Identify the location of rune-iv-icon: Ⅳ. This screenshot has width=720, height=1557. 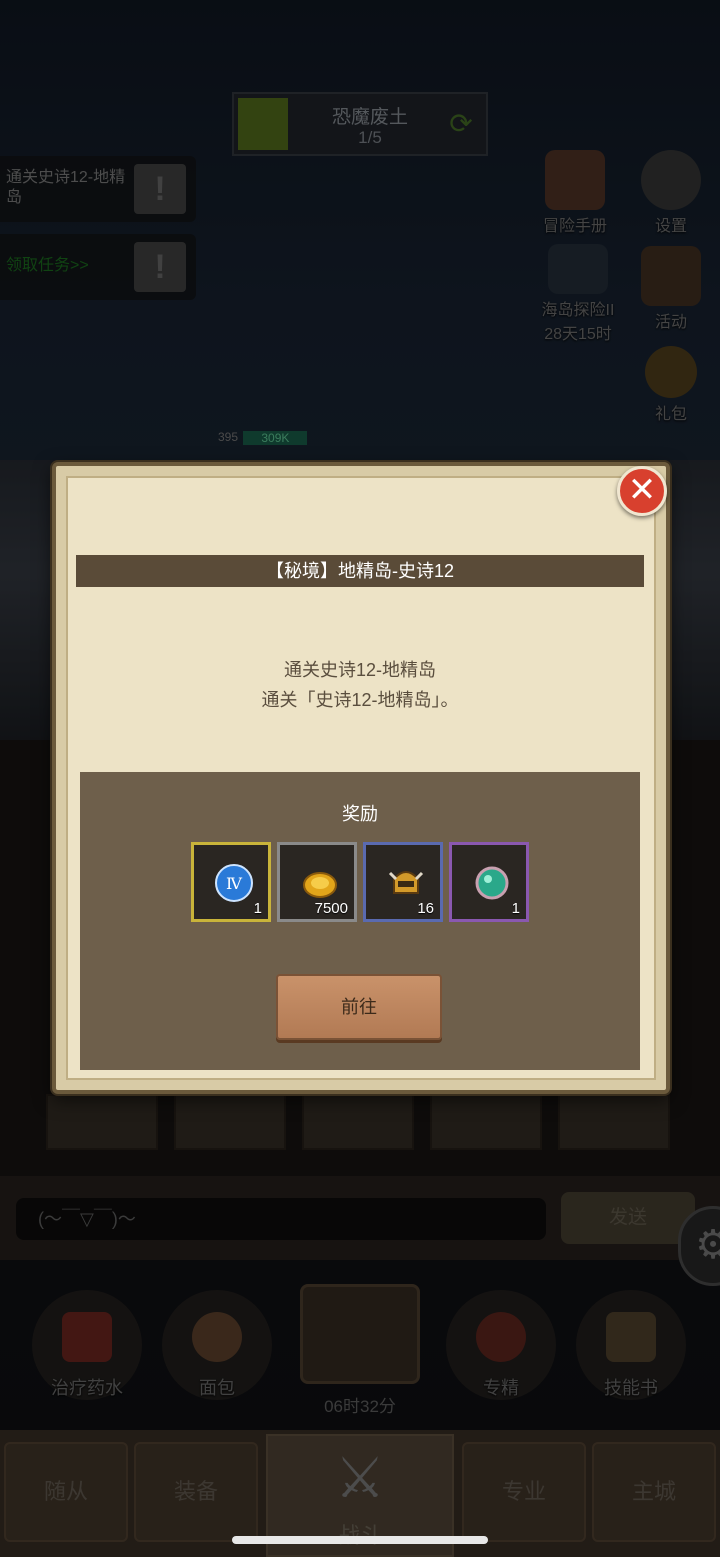
(234, 883).